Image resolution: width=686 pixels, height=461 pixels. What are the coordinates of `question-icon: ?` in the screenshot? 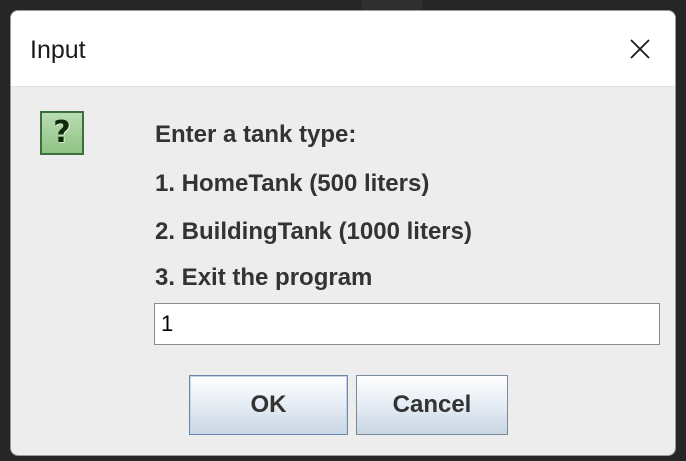 It's located at (62, 133).